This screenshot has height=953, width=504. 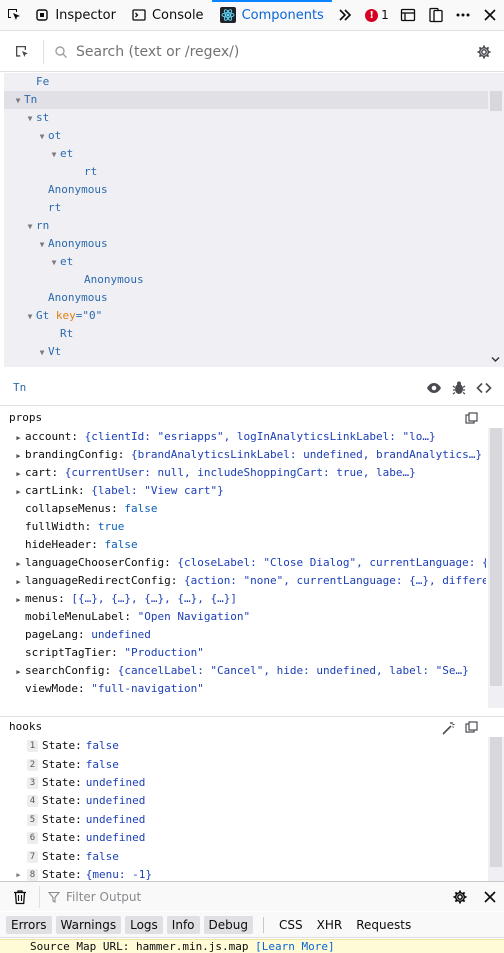 I want to click on tree-node: ▼ ot, so click(x=254, y=136).